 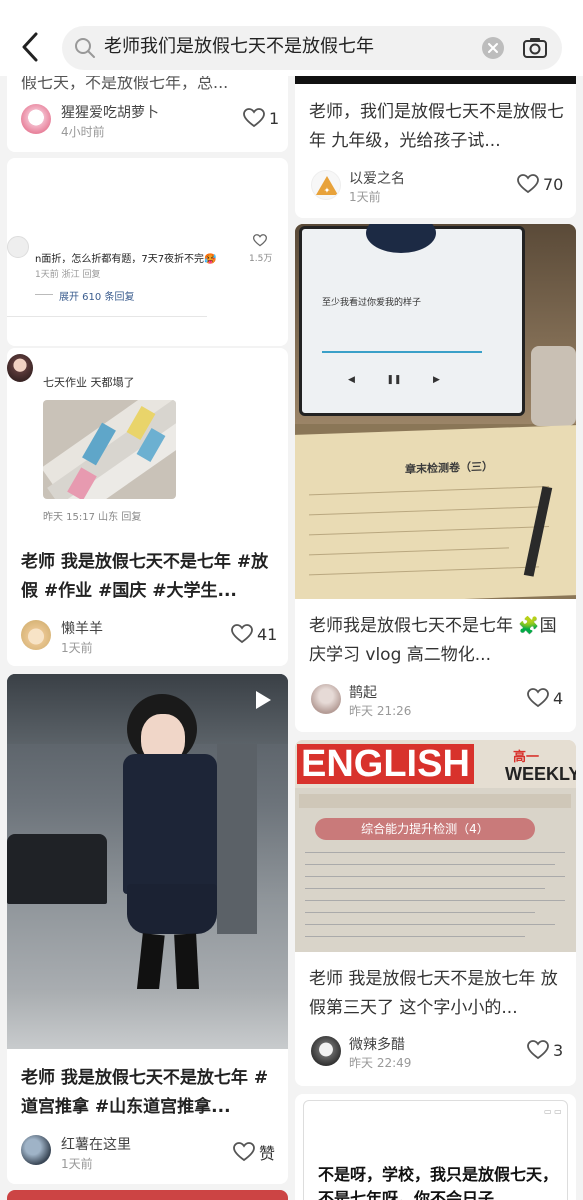 What do you see at coordinates (89, 382) in the screenshot?
I see `chat-text: 七天作业 天都塌了` at bounding box center [89, 382].